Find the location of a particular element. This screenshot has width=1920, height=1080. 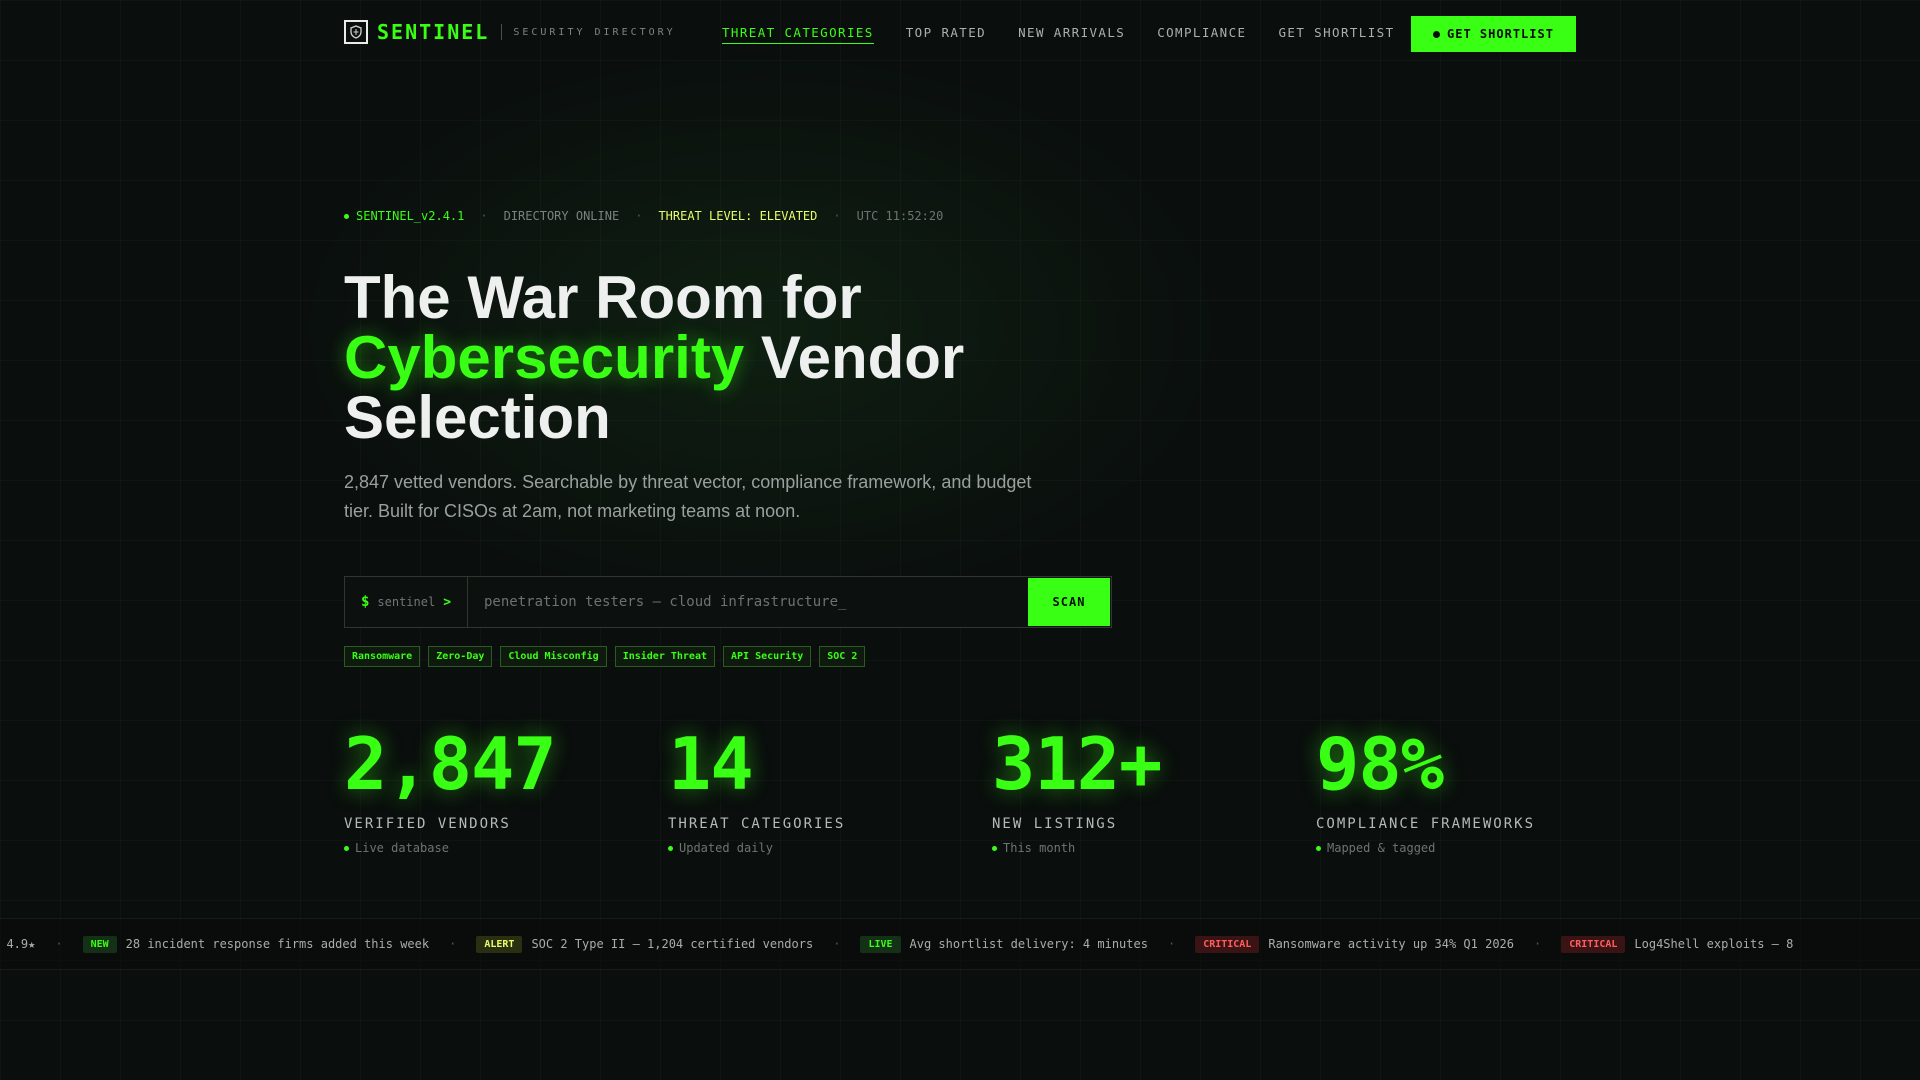

stat-verified-vendors: 2,847 VERIFIED VENDORS Live database is located at coordinates (494, 789).